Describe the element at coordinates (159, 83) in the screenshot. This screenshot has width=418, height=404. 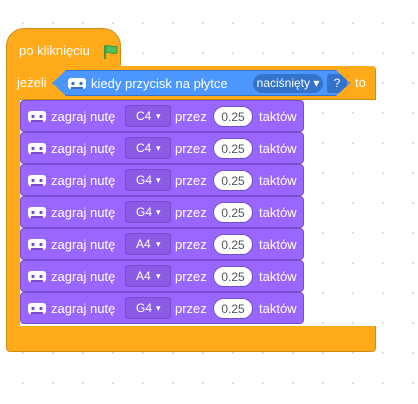
I see `condition-label: kiedy przycisk na płytce` at that location.